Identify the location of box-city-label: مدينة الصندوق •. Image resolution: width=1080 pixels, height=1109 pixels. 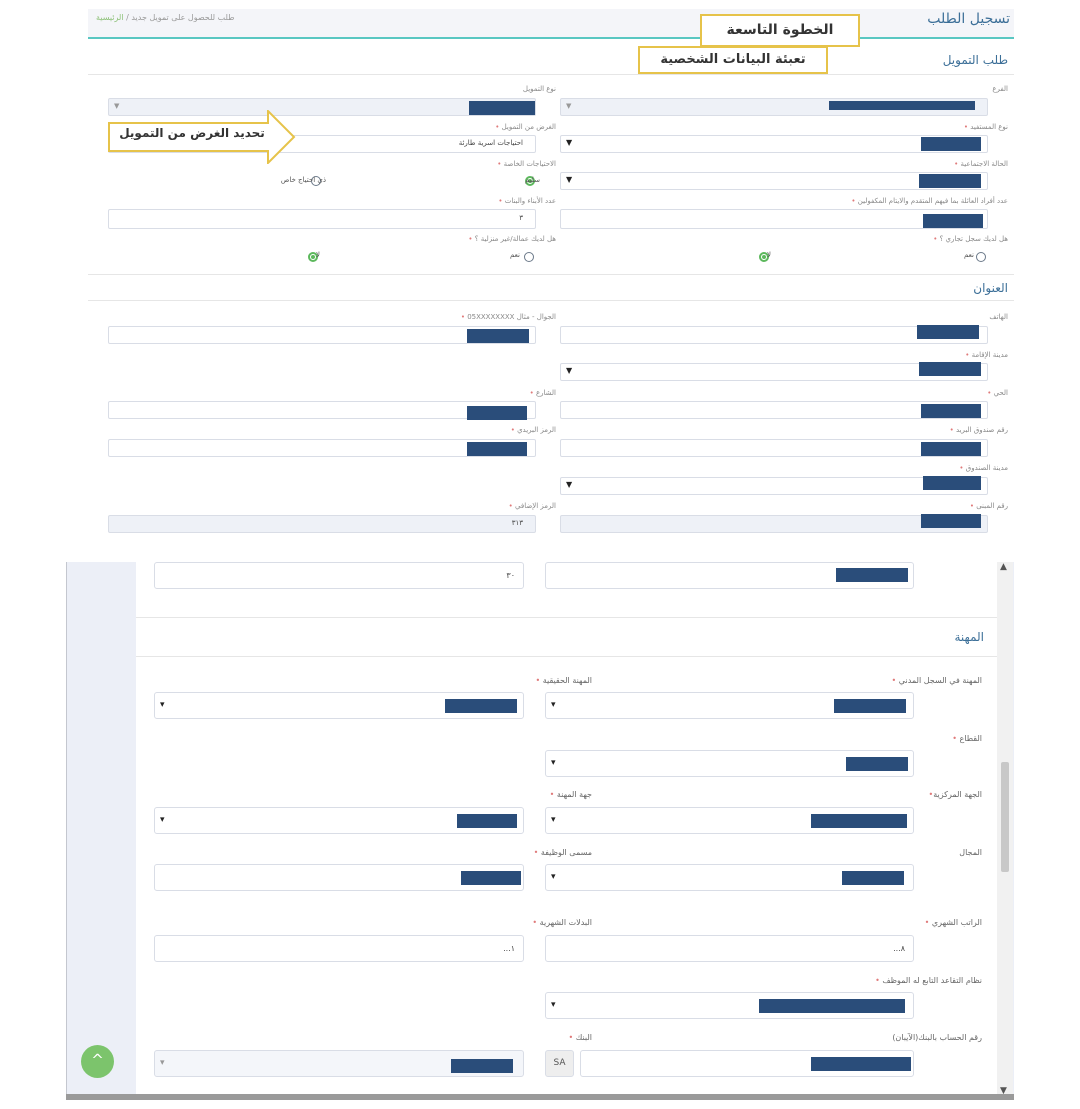
(983, 468).